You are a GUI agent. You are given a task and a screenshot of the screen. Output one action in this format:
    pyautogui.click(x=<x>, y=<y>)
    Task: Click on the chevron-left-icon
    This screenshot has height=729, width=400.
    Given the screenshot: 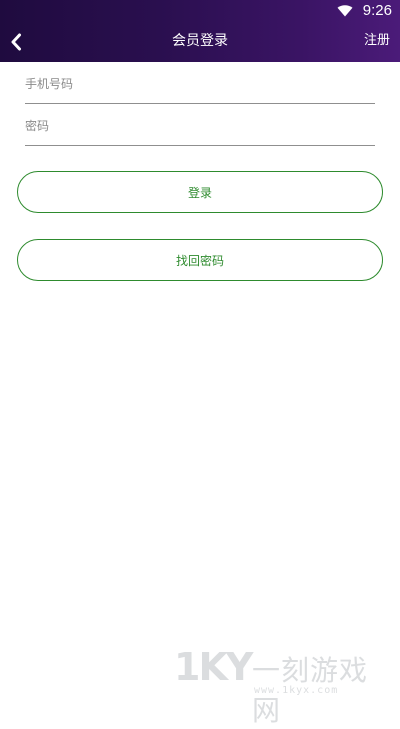 What is the action you would take?
    pyautogui.click(x=16, y=42)
    